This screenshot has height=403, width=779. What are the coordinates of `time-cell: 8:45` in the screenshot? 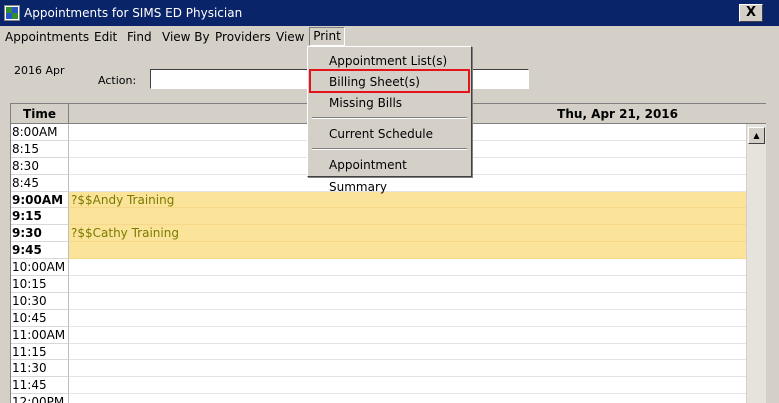 It's located at (40, 183).